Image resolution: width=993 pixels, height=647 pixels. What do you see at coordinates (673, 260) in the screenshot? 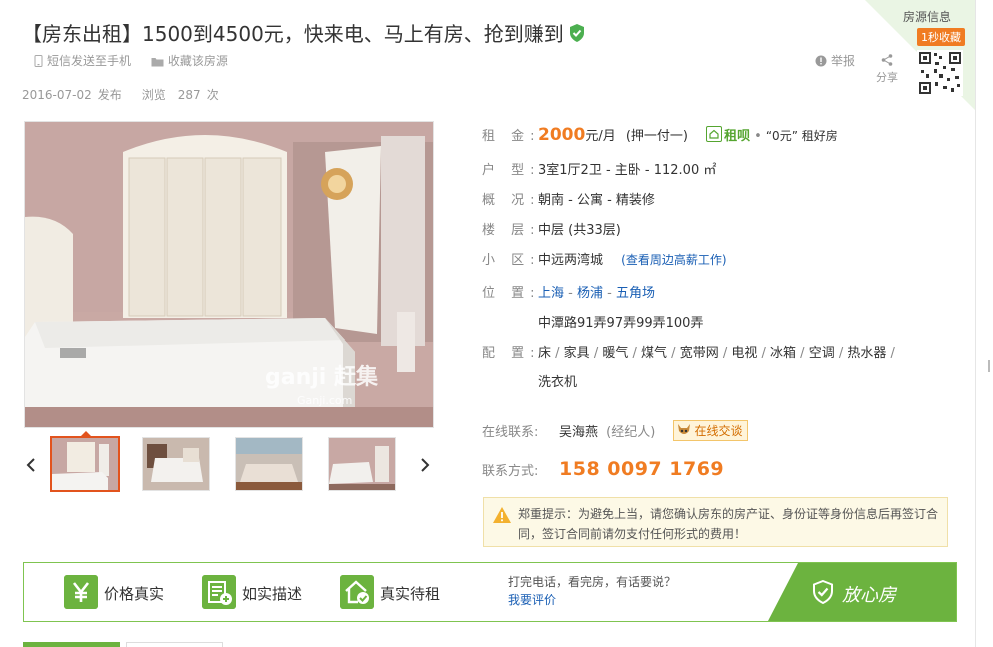
I see `nearby-jobs-link: (查看周边高薪工作)` at bounding box center [673, 260].